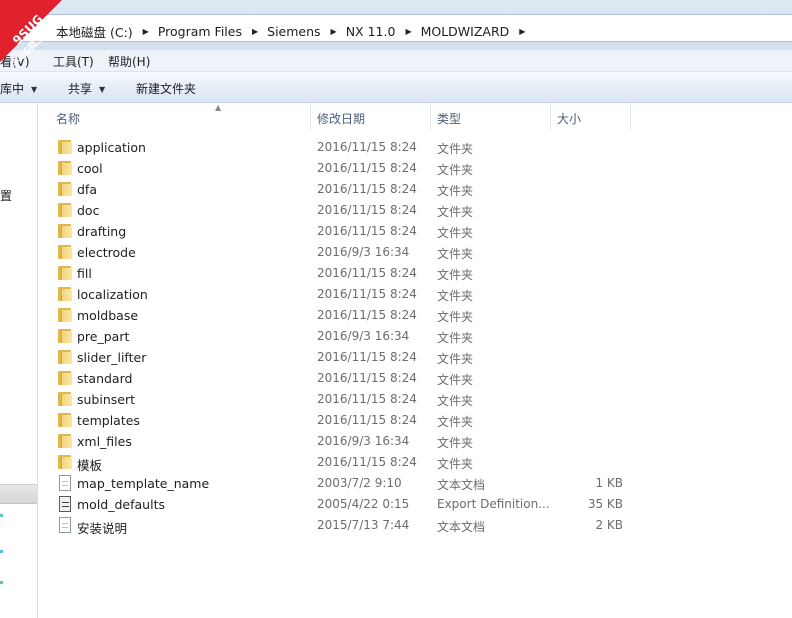  What do you see at coordinates (106, 252) in the screenshot?
I see `file-name: electrode` at bounding box center [106, 252].